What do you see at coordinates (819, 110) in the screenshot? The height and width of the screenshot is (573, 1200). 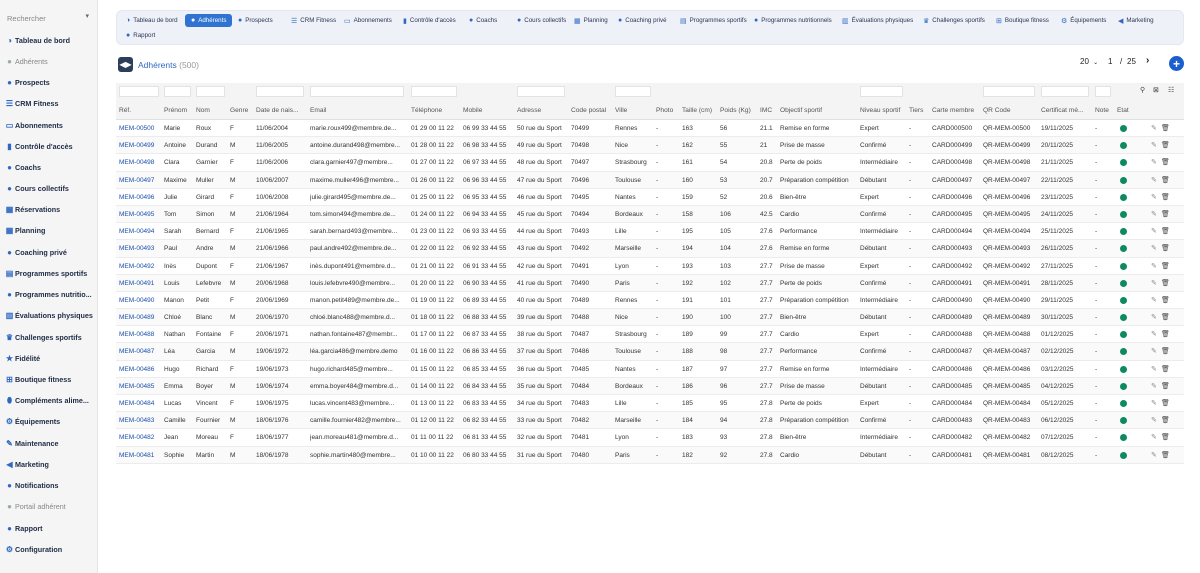 I see `column-header: Objectif sportif` at bounding box center [819, 110].